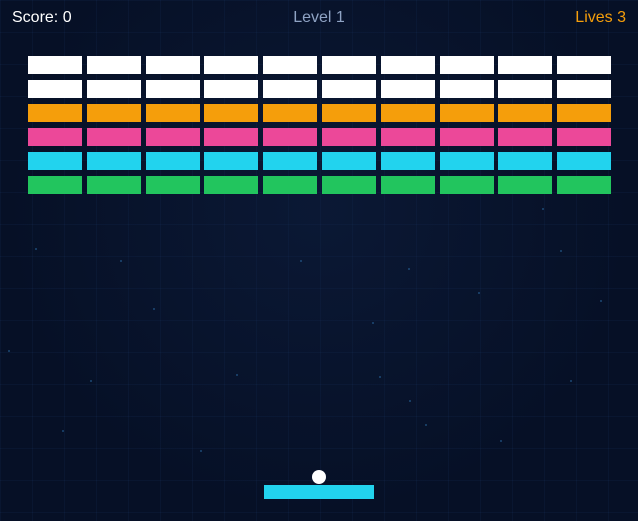 Image resolution: width=638 pixels, height=521 pixels. Describe the element at coordinates (319, 17) in the screenshot. I see `level-display: Level 1` at that location.